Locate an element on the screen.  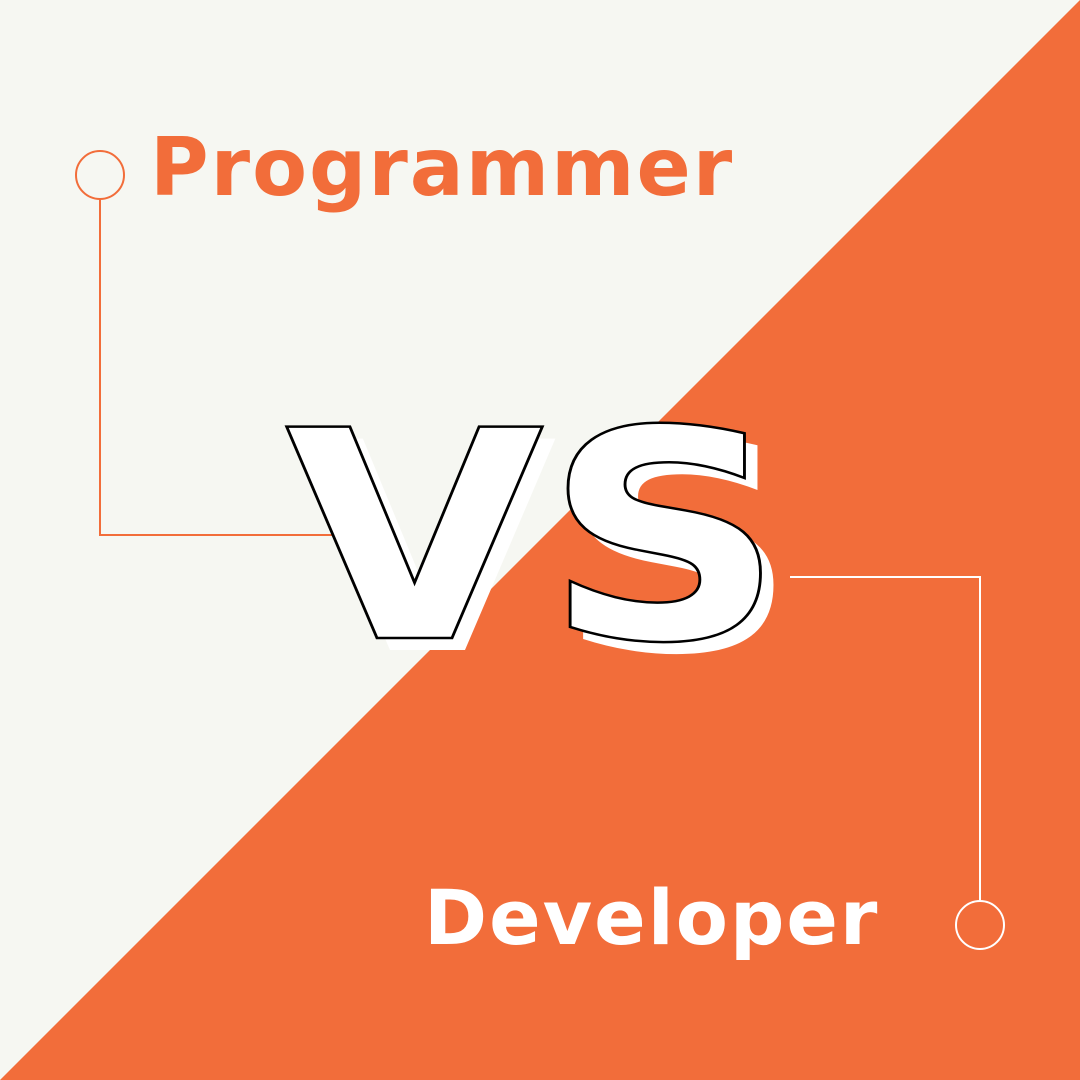
programmer-label: Programmer is located at coordinates (442, 167).